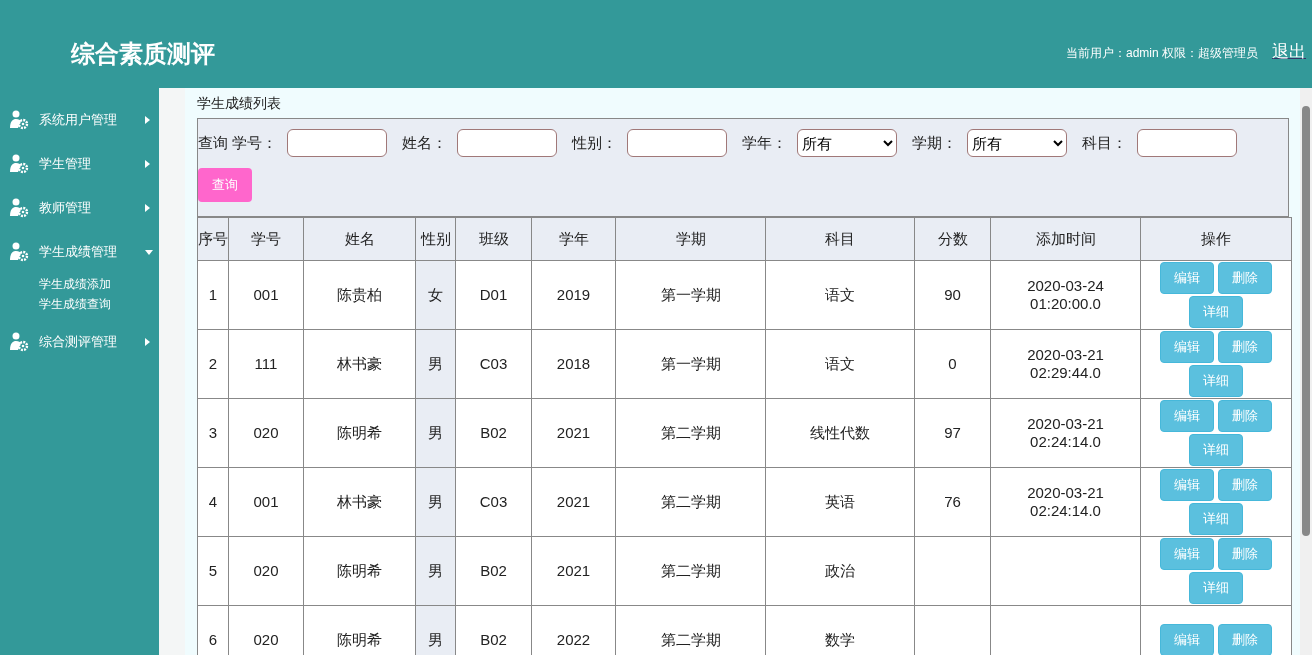  What do you see at coordinates (1289, 51) in the screenshot?
I see `logout-link: 退出` at bounding box center [1289, 51].